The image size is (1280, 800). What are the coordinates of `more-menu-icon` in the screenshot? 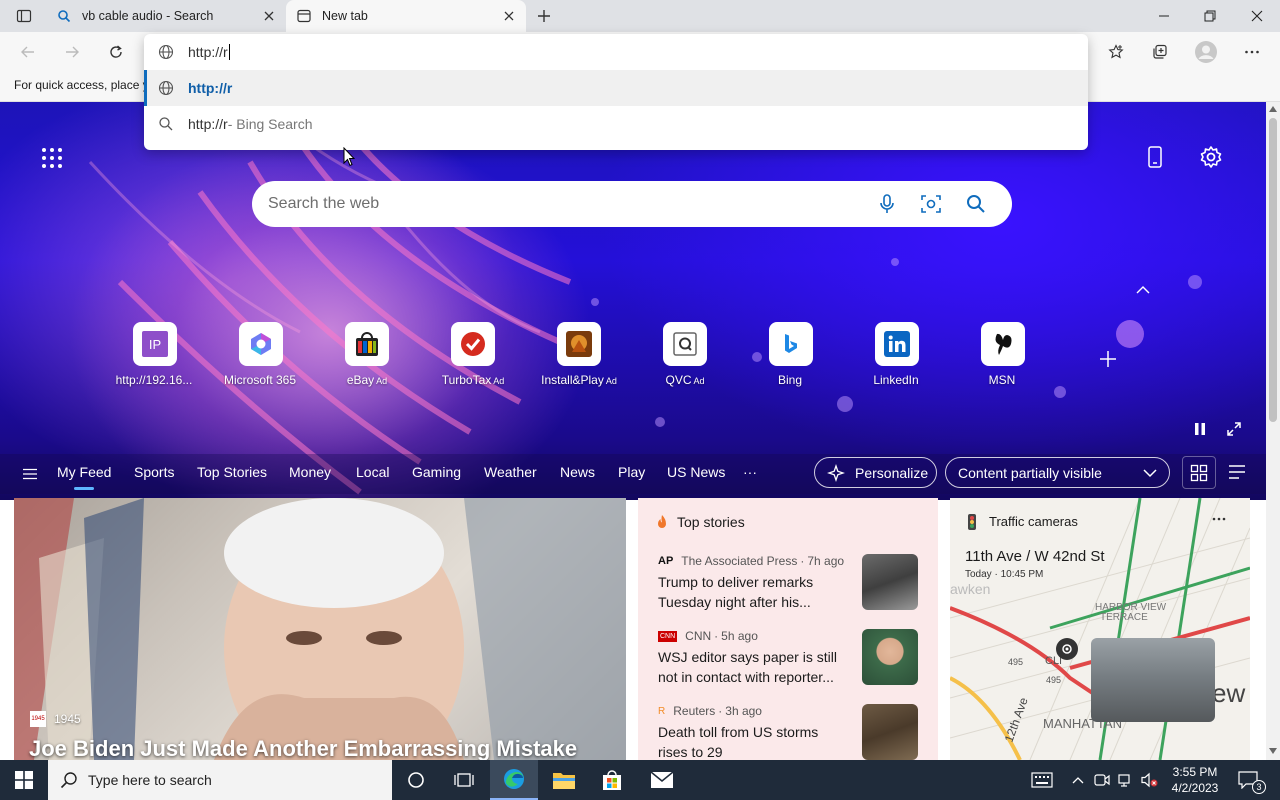 It's located at (1252, 52).